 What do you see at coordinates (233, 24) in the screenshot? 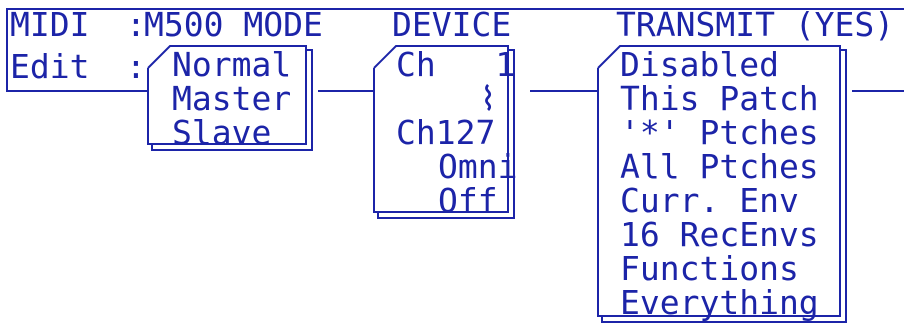
I see `mode-title: M500 MODE` at bounding box center [233, 24].